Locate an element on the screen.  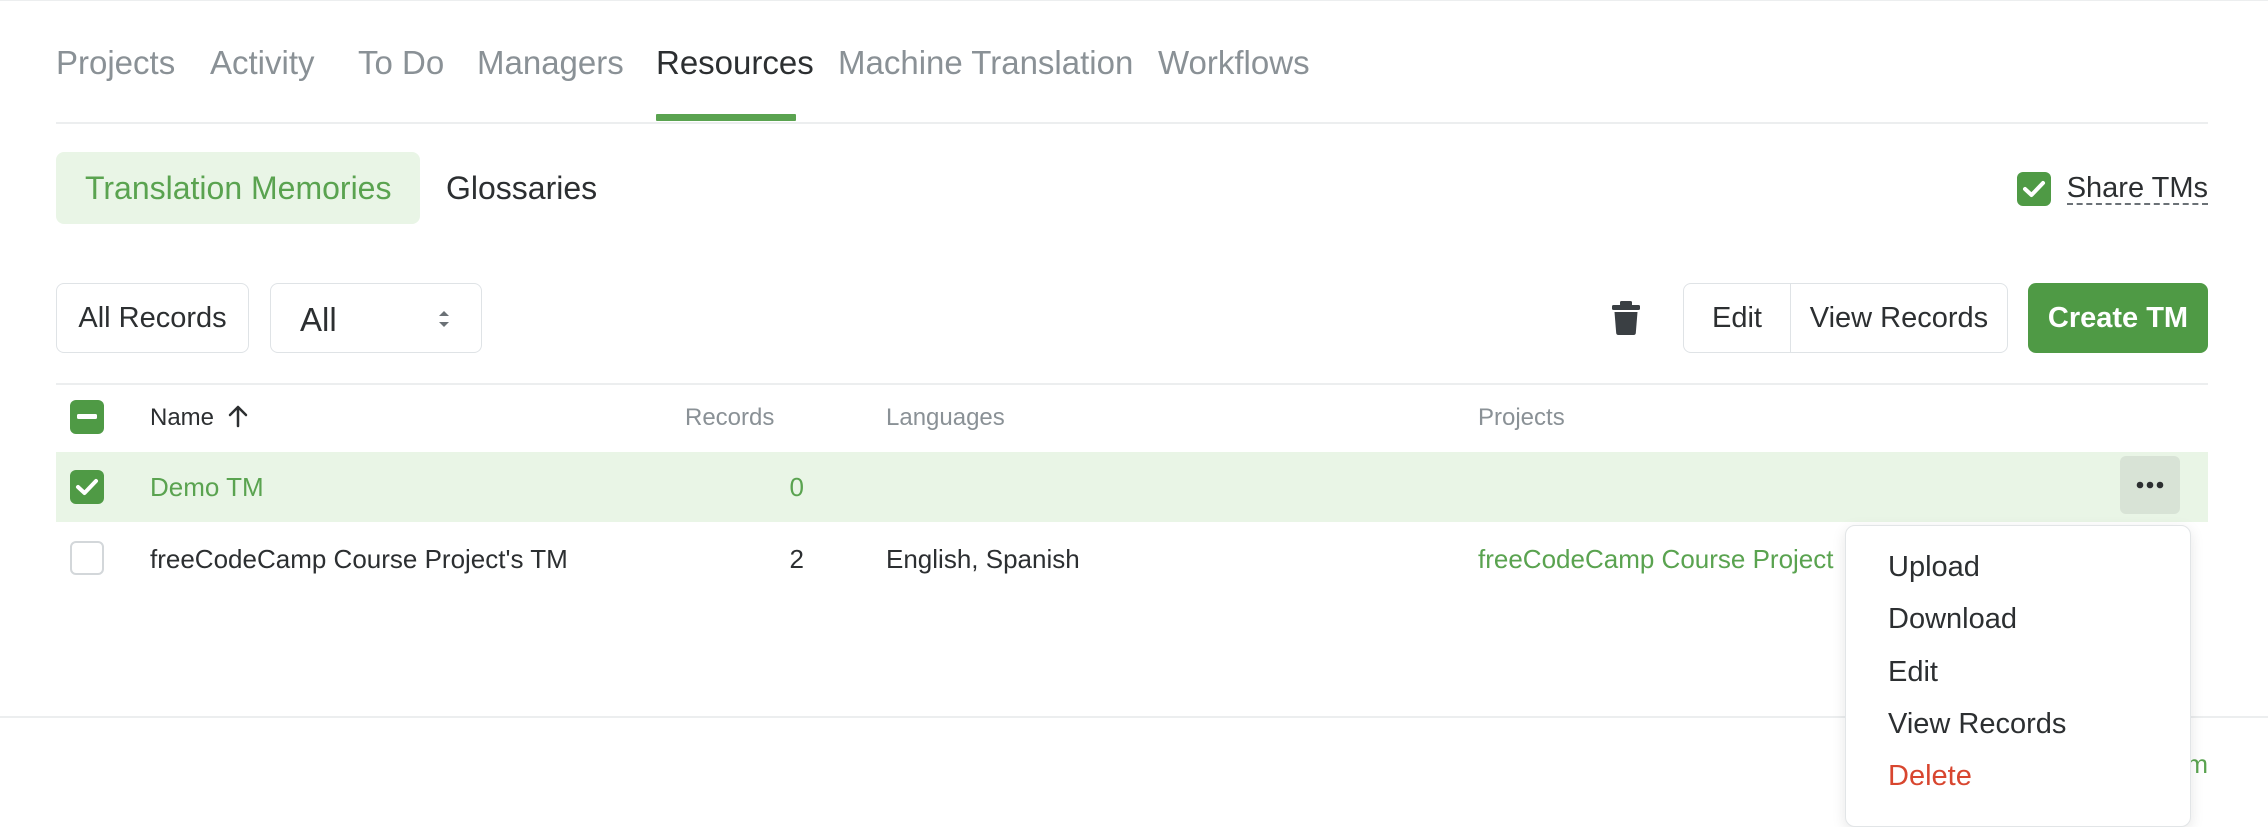
minus-icon is located at coordinates (87, 416).